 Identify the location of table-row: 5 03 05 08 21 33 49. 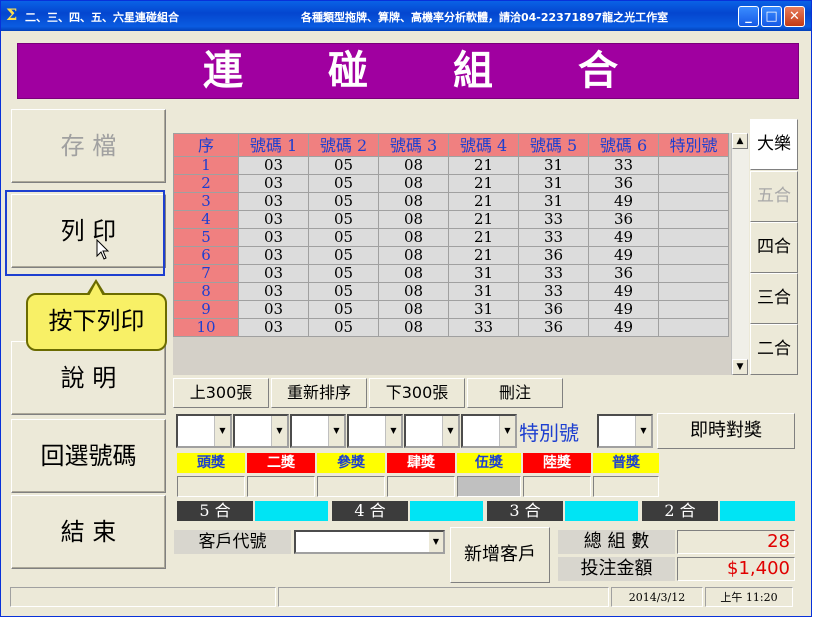
(451, 237).